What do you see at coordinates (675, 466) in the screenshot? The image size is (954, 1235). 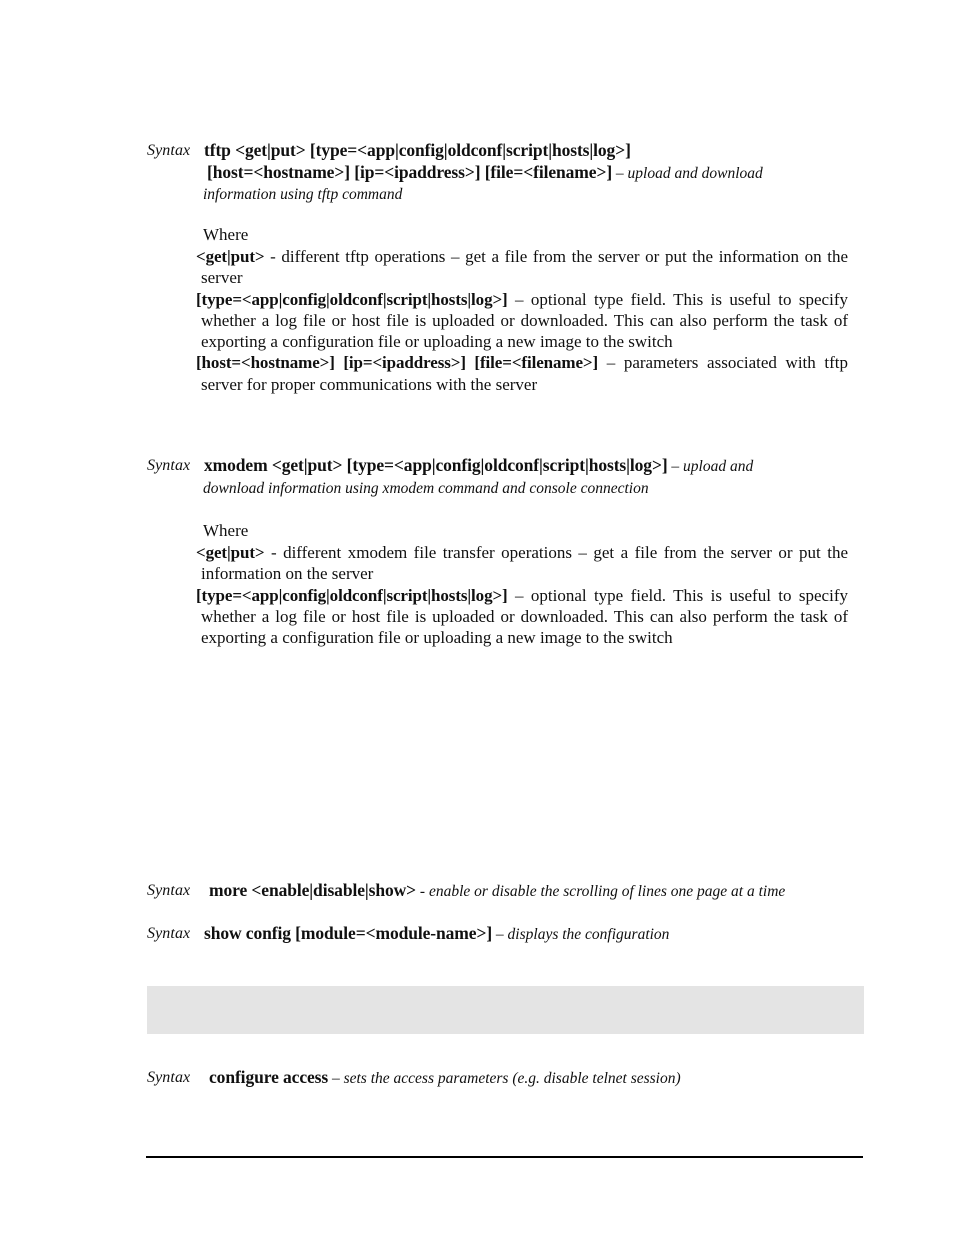 I see `syntax-dash-xmodem: –` at bounding box center [675, 466].